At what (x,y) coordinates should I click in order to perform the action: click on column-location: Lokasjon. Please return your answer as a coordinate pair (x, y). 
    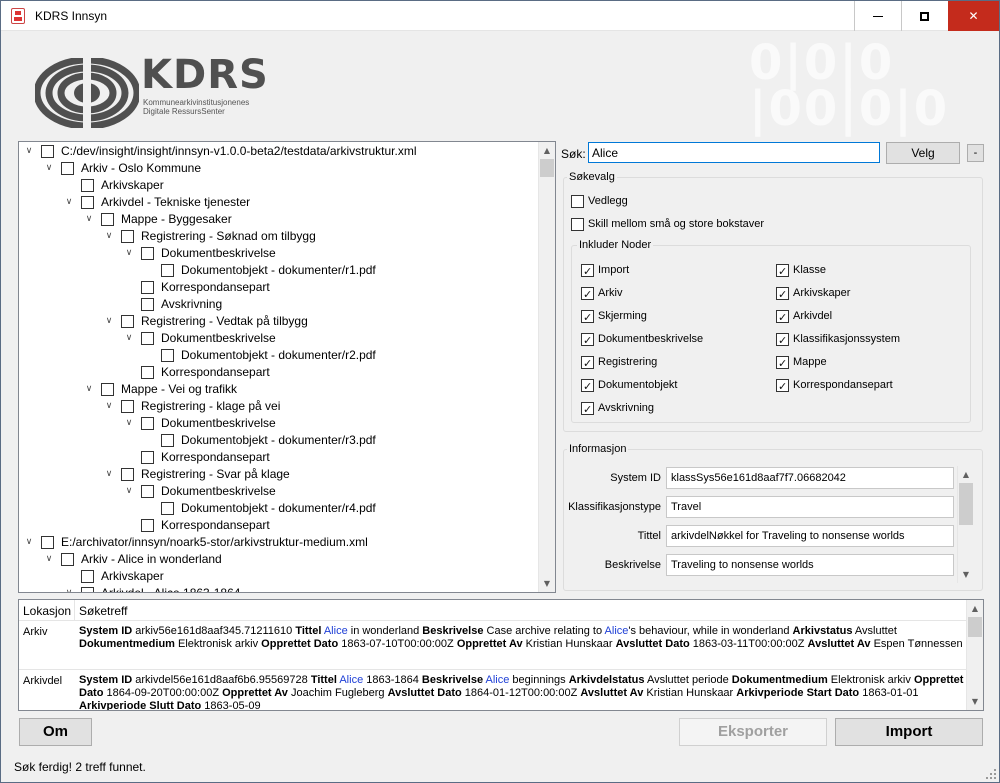
    Looking at the image, I should click on (47, 611).